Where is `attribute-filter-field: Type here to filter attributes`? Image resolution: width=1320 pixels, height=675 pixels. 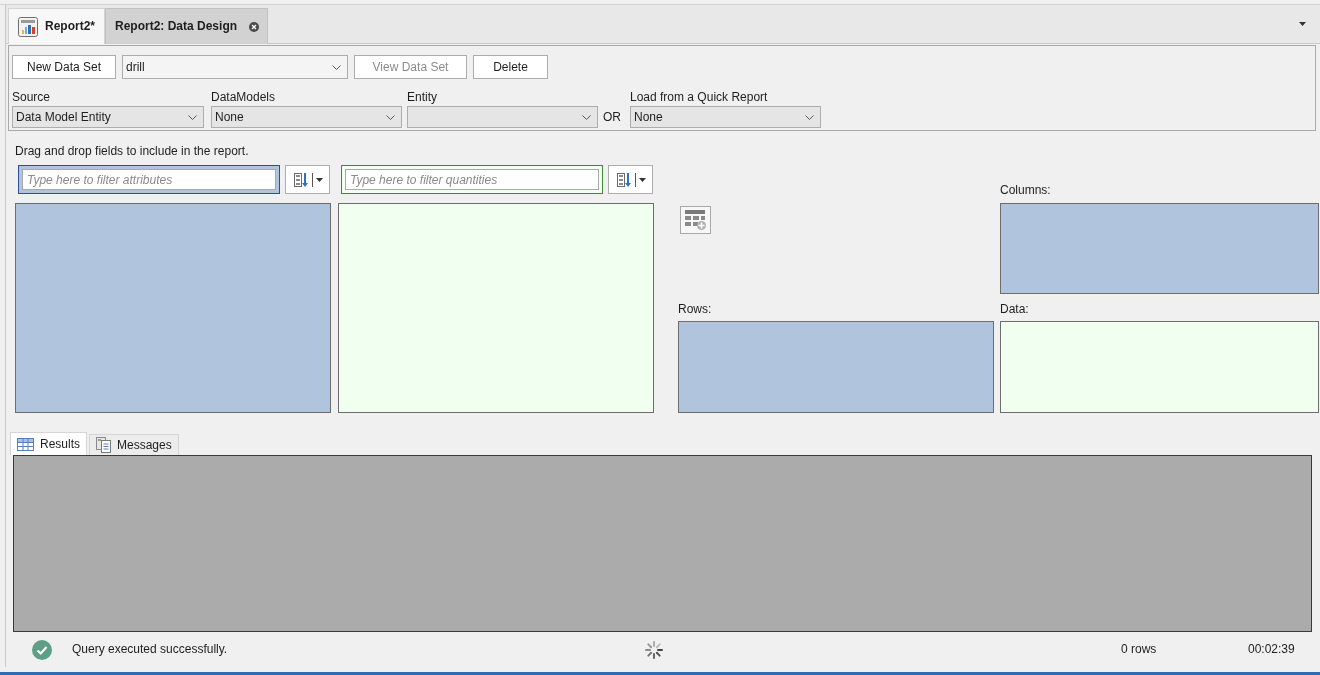 attribute-filter-field: Type here to filter attributes is located at coordinates (149, 179).